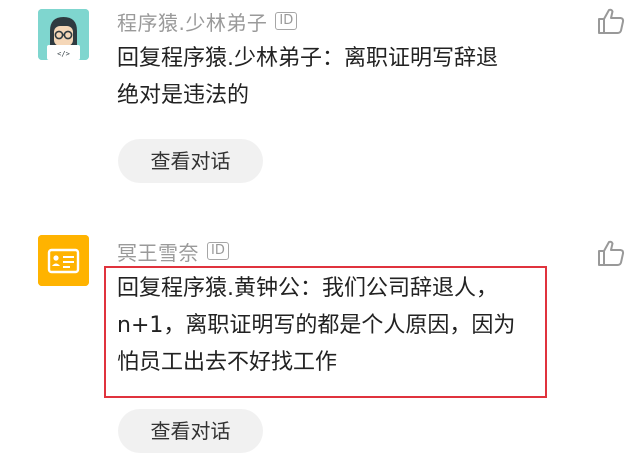 The width and height of the screenshot is (641, 453). I want to click on comment-text-line: 回复程序猿.少林弟子：离职证明写辞退, so click(307, 58).